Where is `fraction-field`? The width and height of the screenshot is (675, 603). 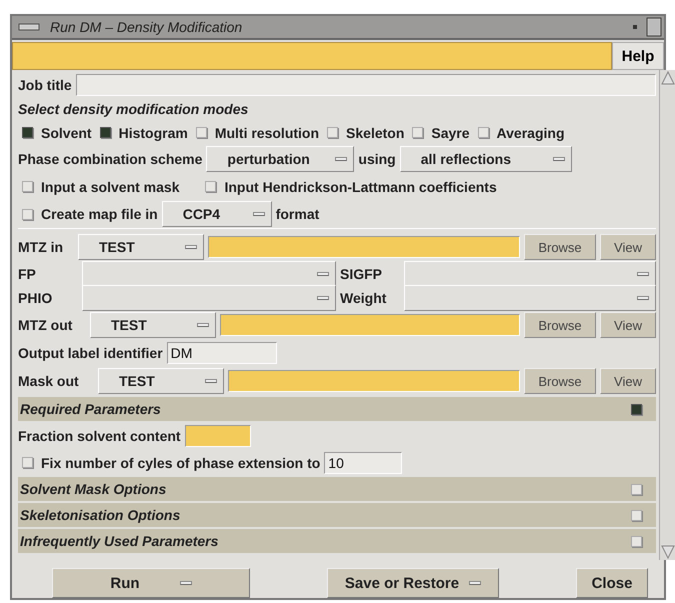
fraction-field is located at coordinates (217, 435).